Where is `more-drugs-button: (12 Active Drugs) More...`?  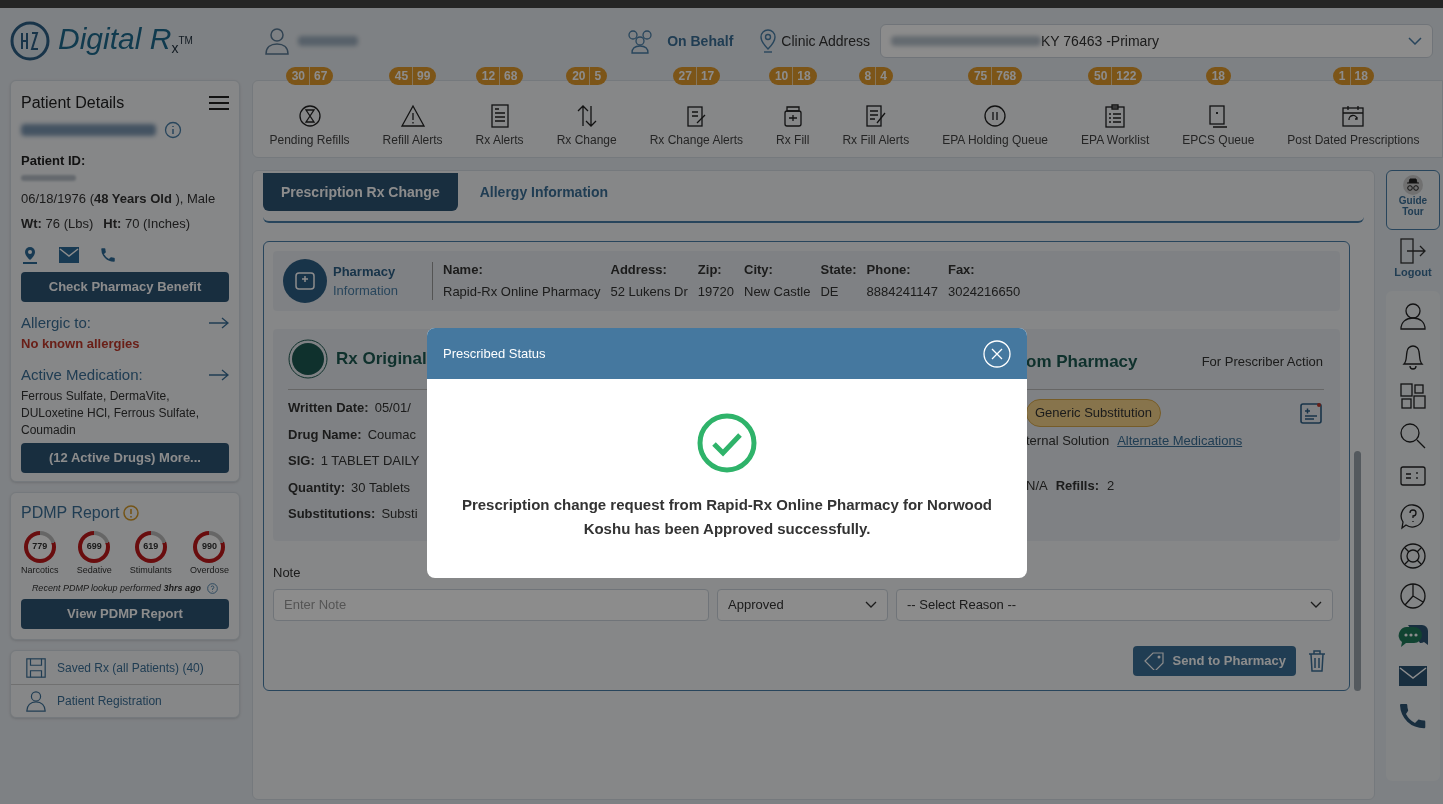
more-drugs-button: (12 Active Drugs) More... is located at coordinates (125, 458).